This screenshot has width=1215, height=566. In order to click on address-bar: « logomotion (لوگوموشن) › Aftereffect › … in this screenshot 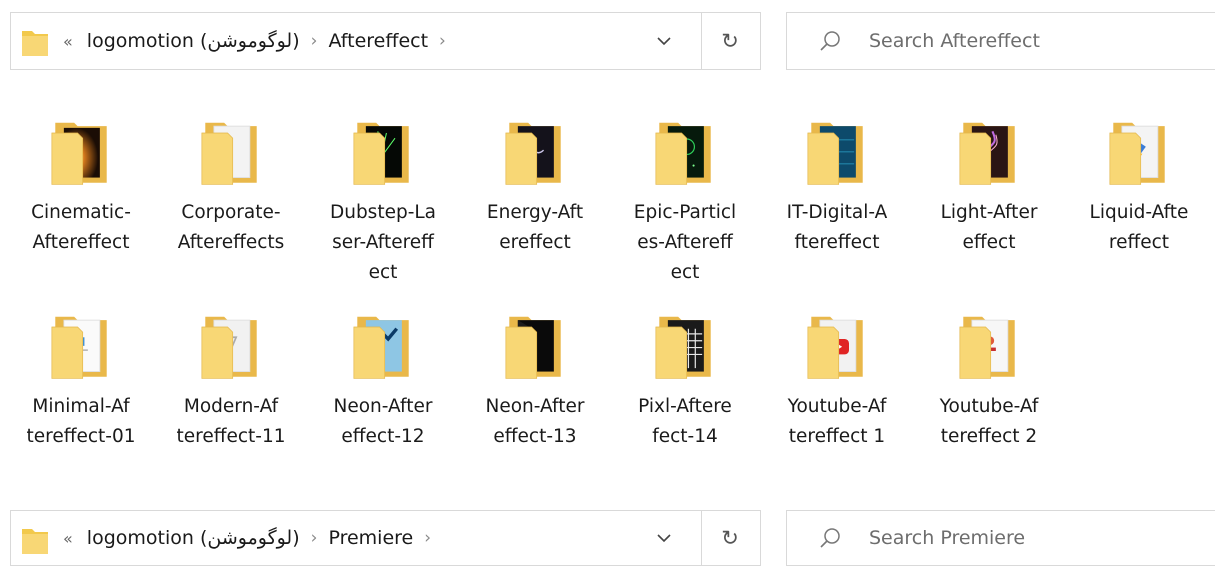, I will do `click(385, 41)`.